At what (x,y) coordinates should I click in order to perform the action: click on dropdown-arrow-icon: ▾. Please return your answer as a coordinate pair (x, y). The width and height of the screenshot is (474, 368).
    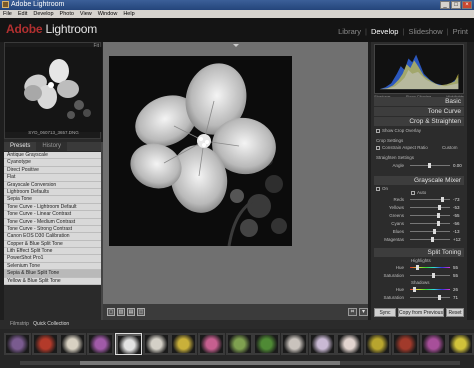
    Looking at the image, I should click on (363, 312).